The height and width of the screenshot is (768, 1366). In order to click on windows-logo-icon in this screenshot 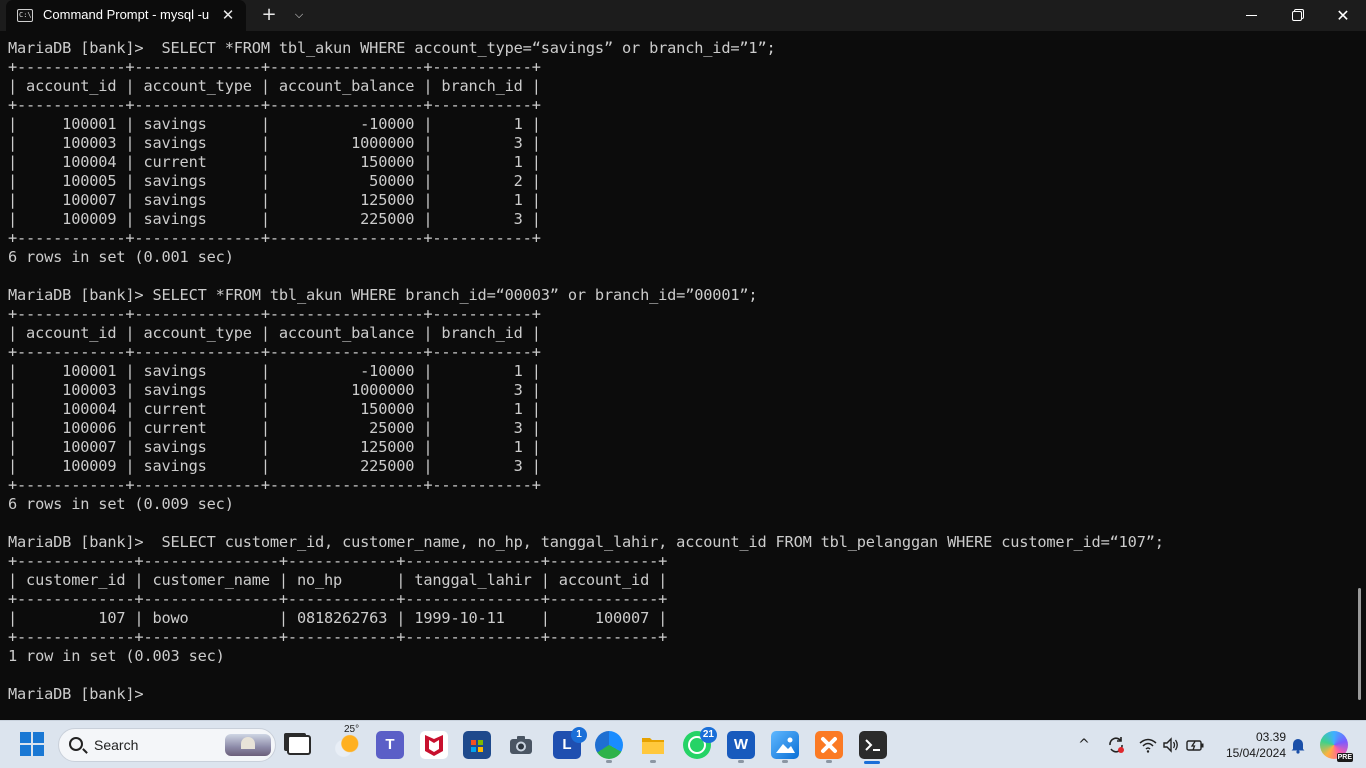, I will do `click(33, 744)`.